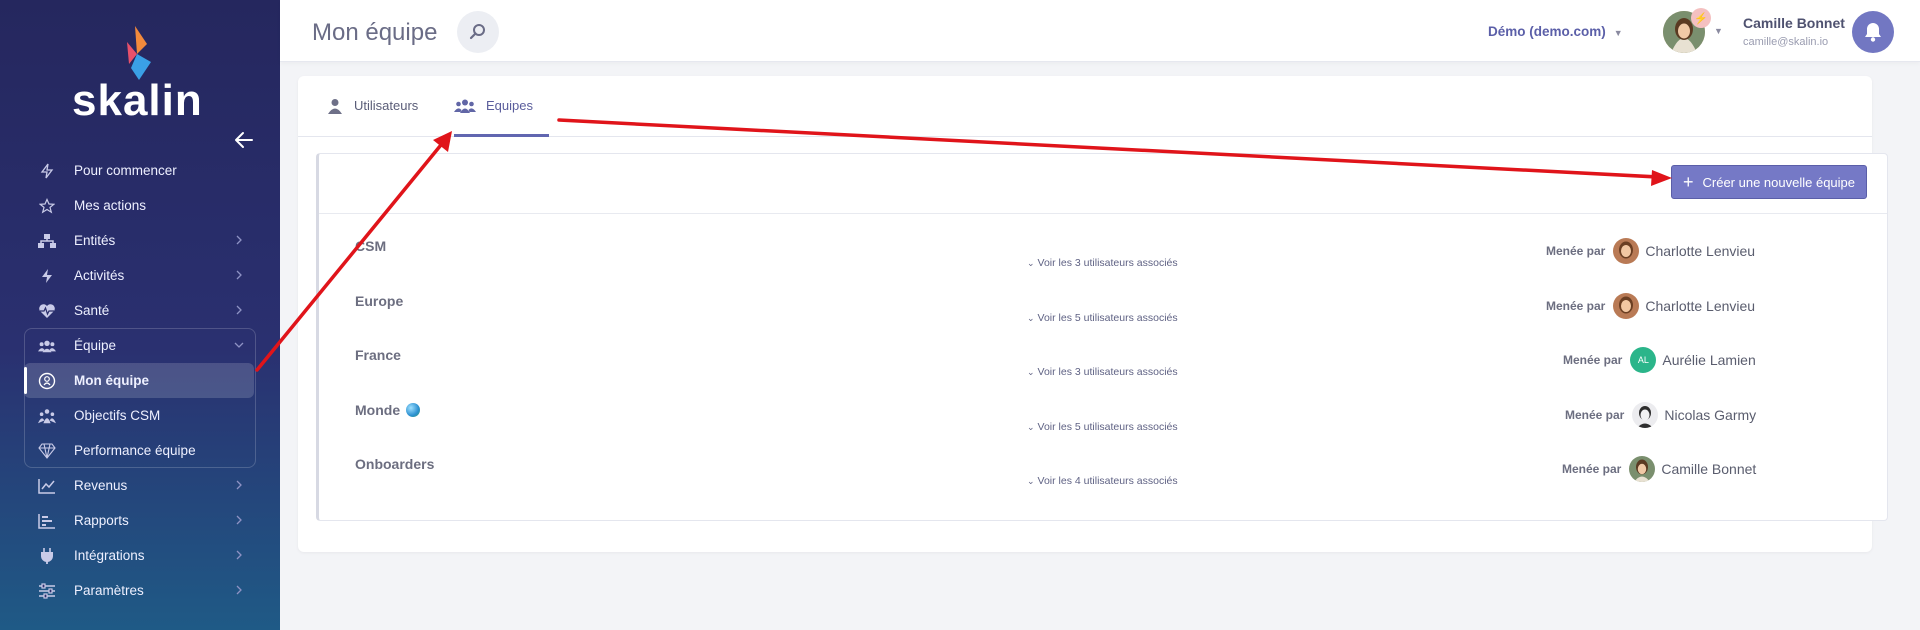 This screenshot has height=630, width=1920. Describe the element at coordinates (1709, 469) in the screenshot. I see `leader-name: Camille Bonnet` at that location.